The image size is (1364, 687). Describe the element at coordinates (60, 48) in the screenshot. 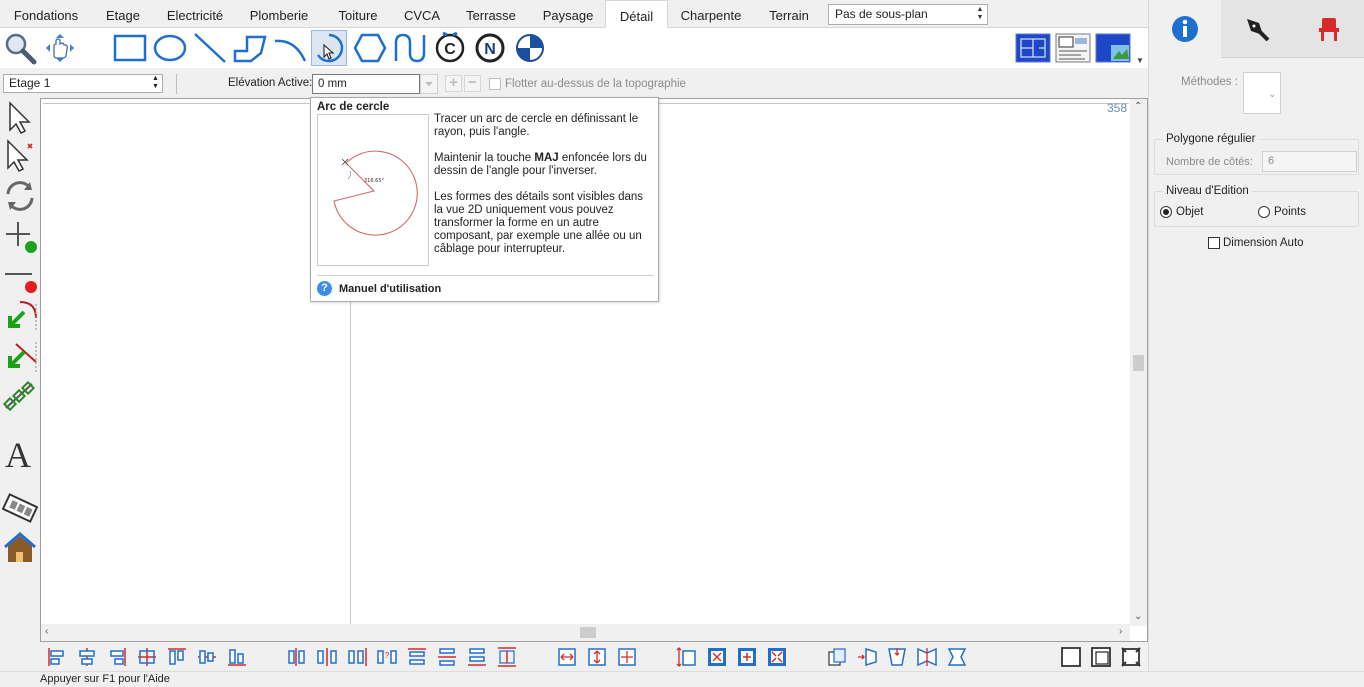

I see `pan-hand-icon` at that location.